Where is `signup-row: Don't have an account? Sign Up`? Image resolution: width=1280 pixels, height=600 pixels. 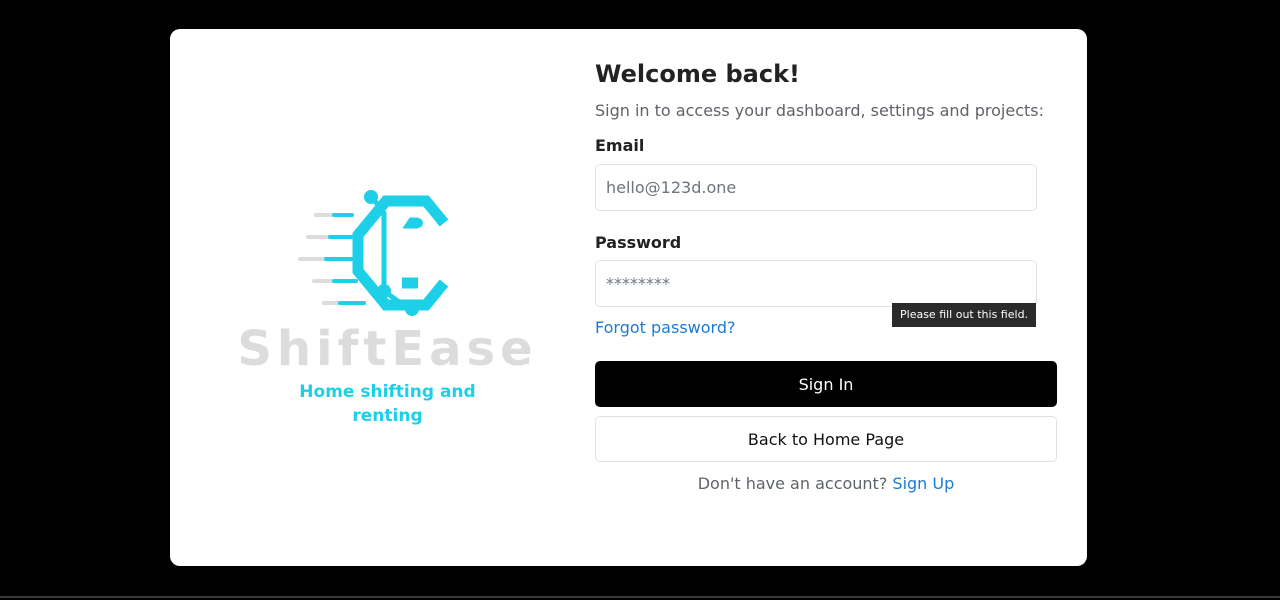
signup-row: Don't have an account? Sign Up is located at coordinates (826, 483).